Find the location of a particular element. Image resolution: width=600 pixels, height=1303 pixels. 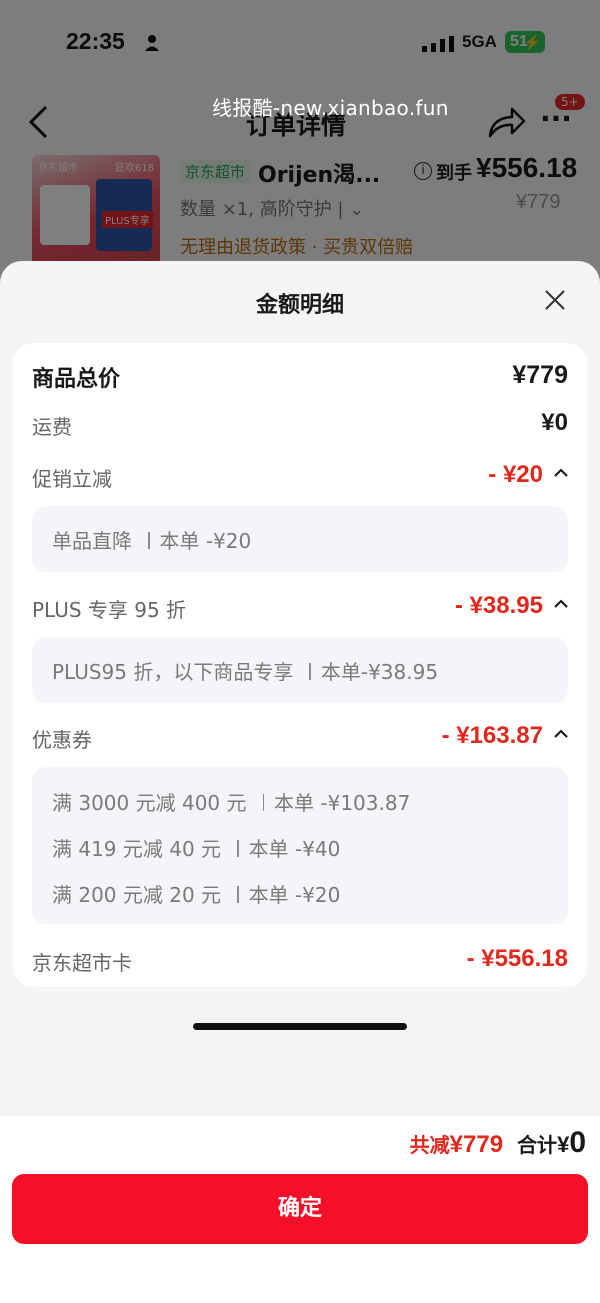

row-supermarket-card: 京东超市卡 - ¥556.18 is located at coordinates (300, 961).